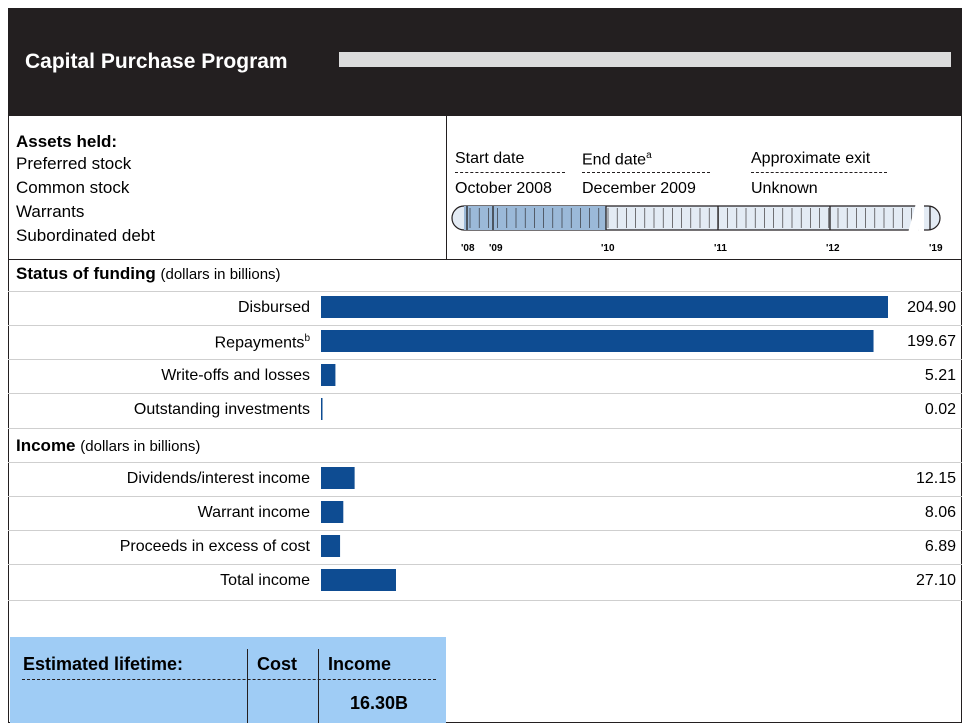 This screenshot has width=970, height=723. What do you see at coordinates (265, 580) in the screenshot?
I see `bar-category-label: Total income` at bounding box center [265, 580].